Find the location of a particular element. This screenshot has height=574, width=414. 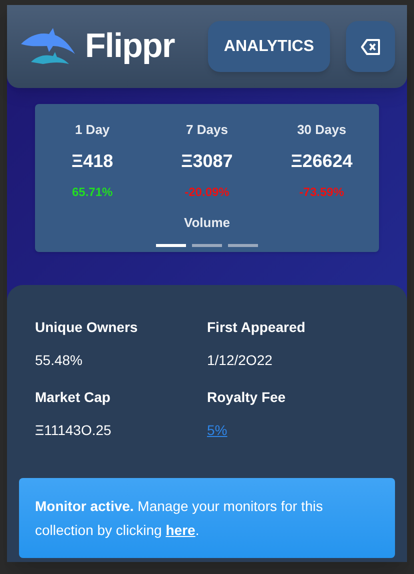

stat-value: 1/12/2O22 is located at coordinates (240, 360).